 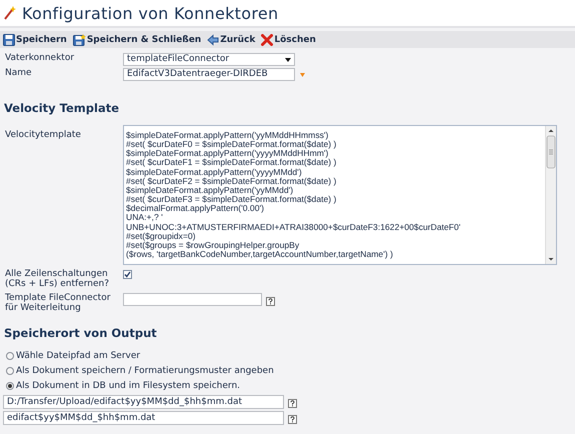 What do you see at coordinates (10, 13) in the screenshot?
I see `magic-wand-icon` at bounding box center [10, 13].